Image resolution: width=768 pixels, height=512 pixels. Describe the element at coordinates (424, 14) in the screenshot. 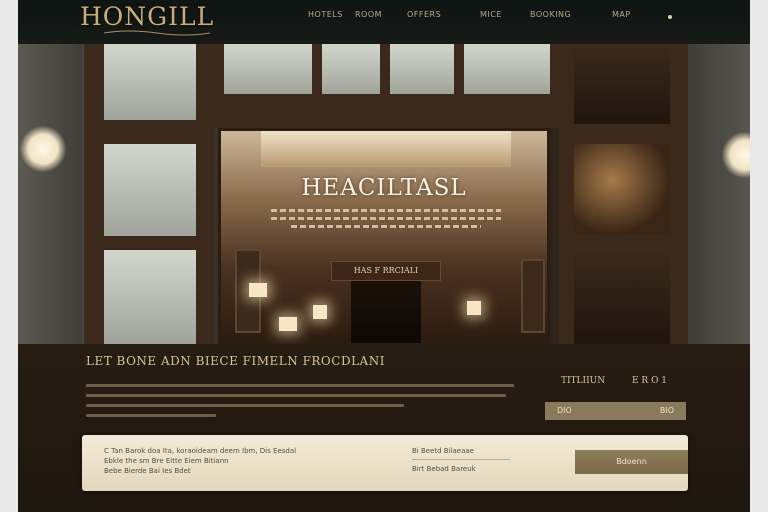

I see `nav-offers: OFFERS` at that location.